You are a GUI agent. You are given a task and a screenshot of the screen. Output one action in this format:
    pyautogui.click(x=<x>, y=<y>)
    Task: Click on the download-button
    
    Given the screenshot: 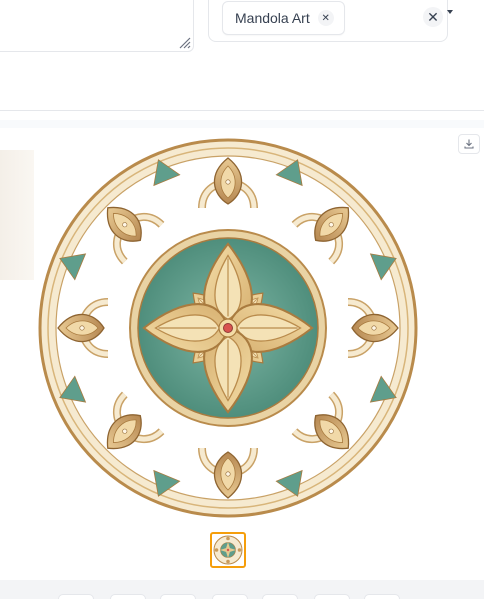 What is the action you would take?
    pyautogui.click(x=469, y=144)
    